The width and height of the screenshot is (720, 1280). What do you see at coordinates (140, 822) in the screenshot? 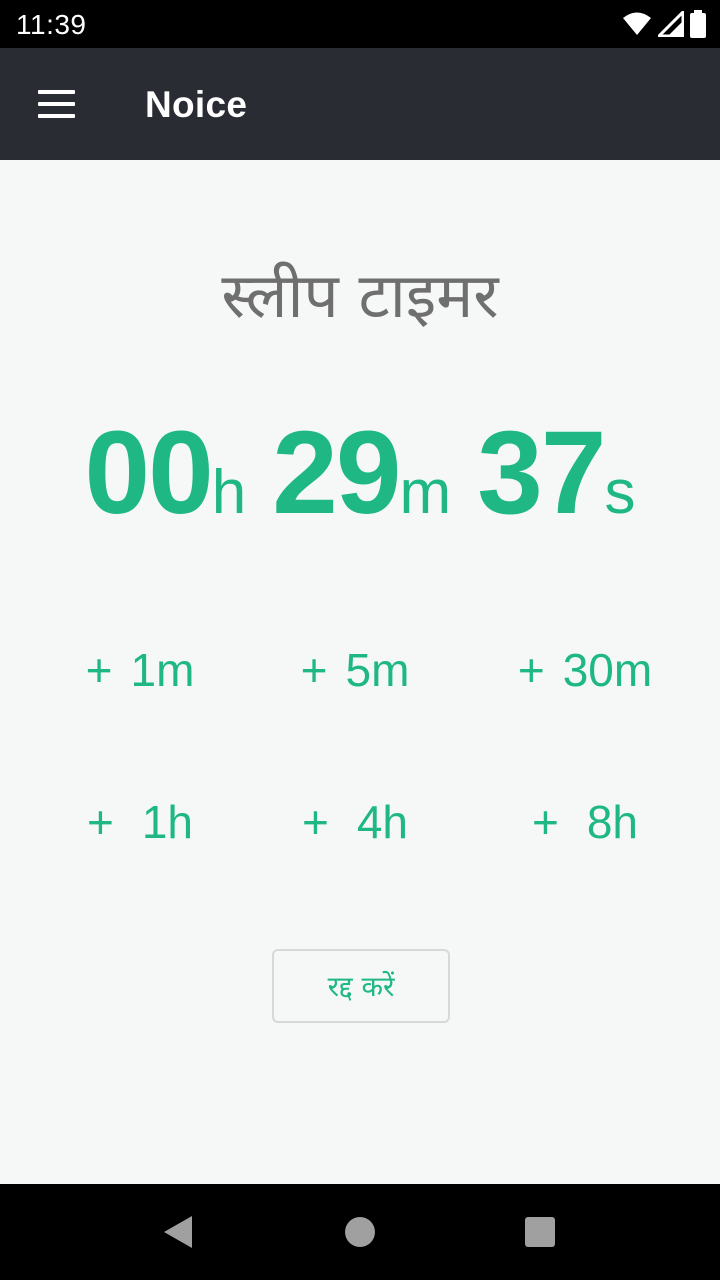
I see `add-1h-button: +1h` at bounding box center [140, 822].